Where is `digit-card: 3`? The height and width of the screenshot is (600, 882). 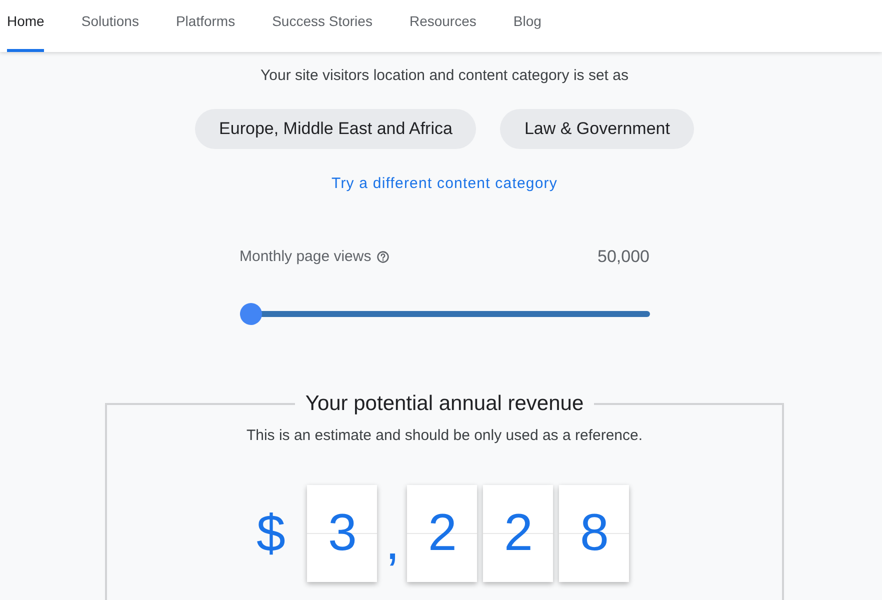 digit-card: 3 is located at coordinates (342, 533).